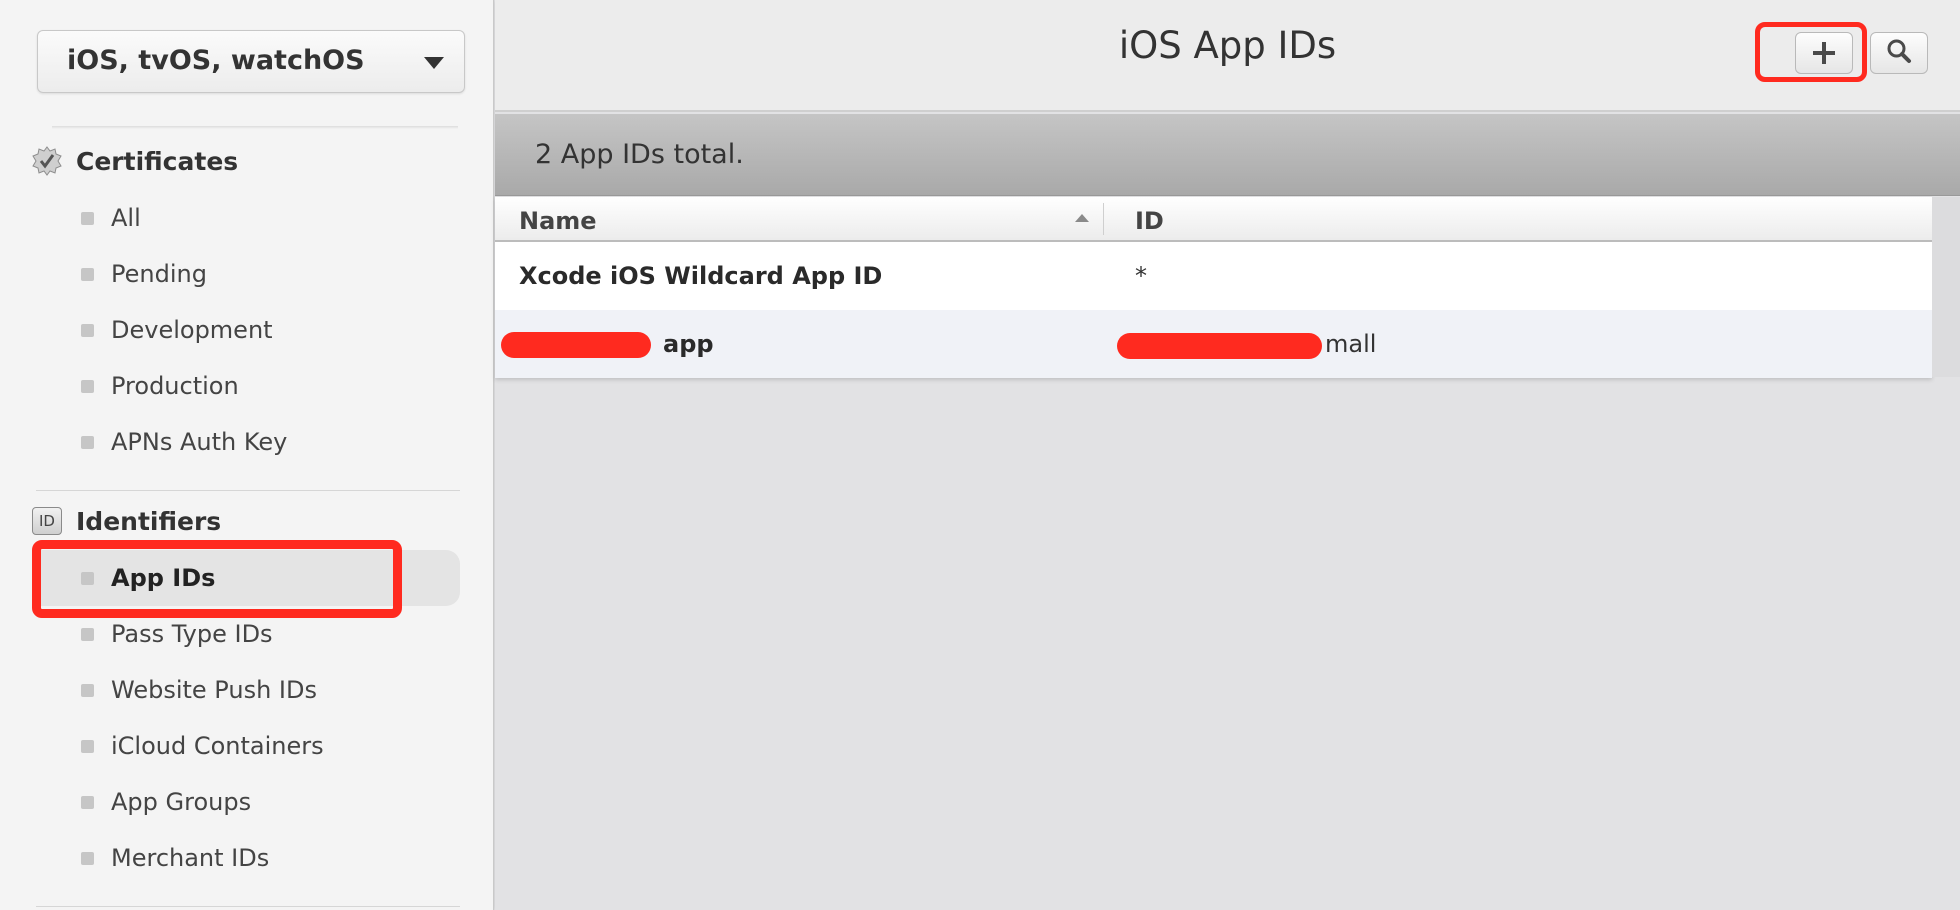 The width and height of the screenshot is (1960, 910). I want to click on sidebar-item-label: All, so click(126, 218).